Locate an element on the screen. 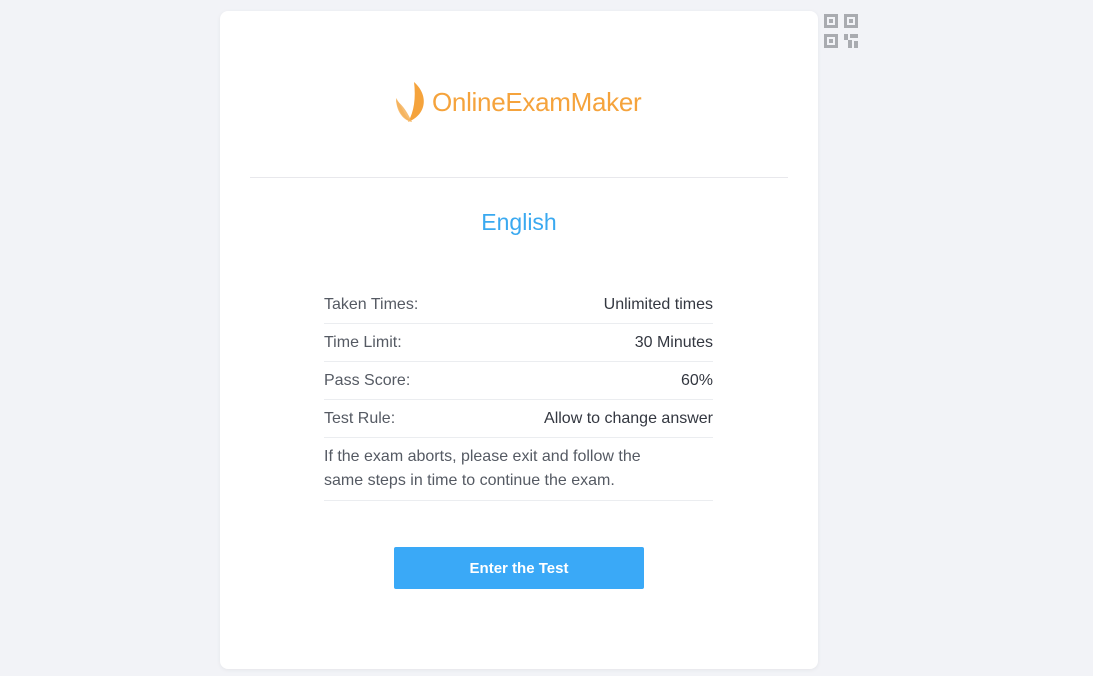 The width and height of the screenshot is (1093, 676). info-label: Test Rule: is located at coordinates (360, 418).